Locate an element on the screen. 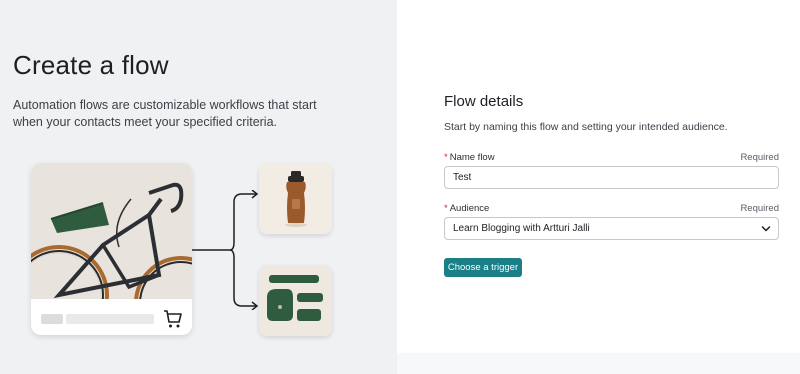 The image size is (800, 374). placeholder-bar is located at coordinates (110, 319).